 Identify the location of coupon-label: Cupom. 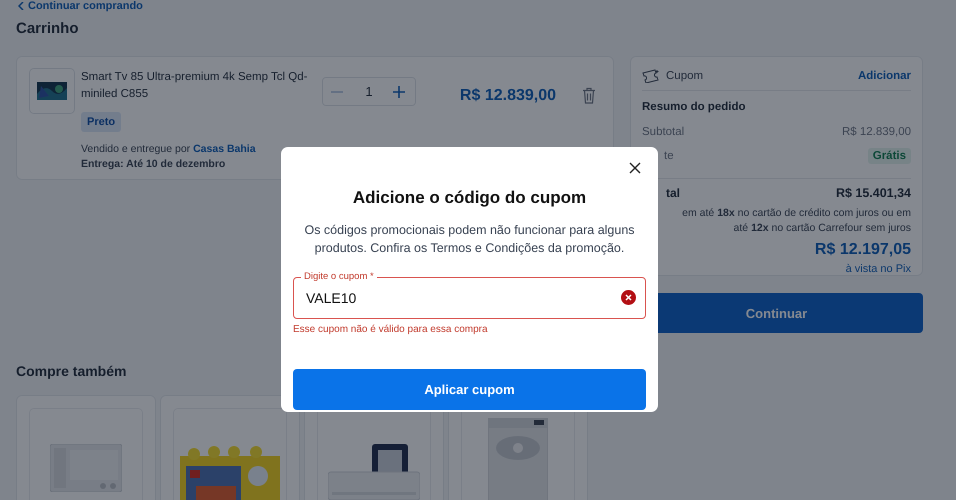
(685, 76).